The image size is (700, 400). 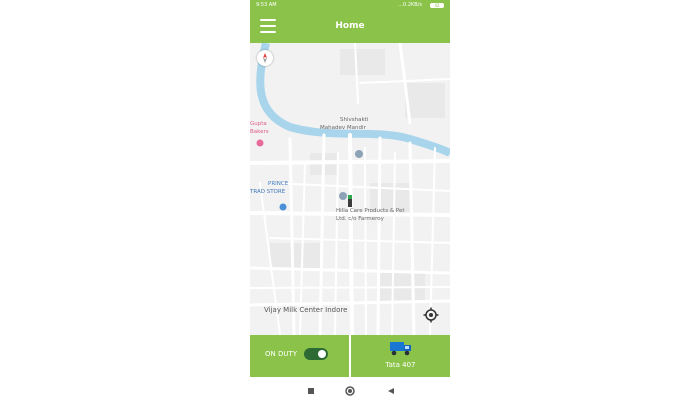 I want to click on map-label-company: Hilla Care Products & Pet, so click(x=370, y=211).